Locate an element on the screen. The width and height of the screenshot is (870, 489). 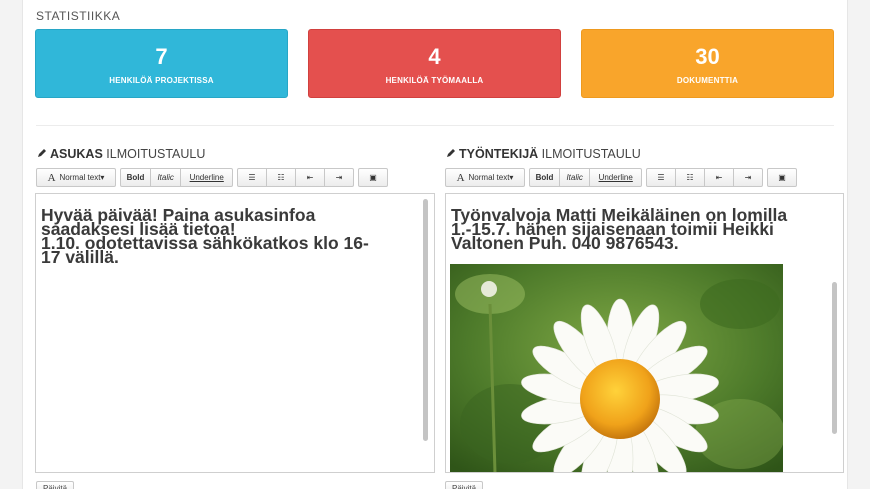
stat-people-on-site: 4 HENKILÖÄ TYÖMAALLA is located at coordinates (434, 63).